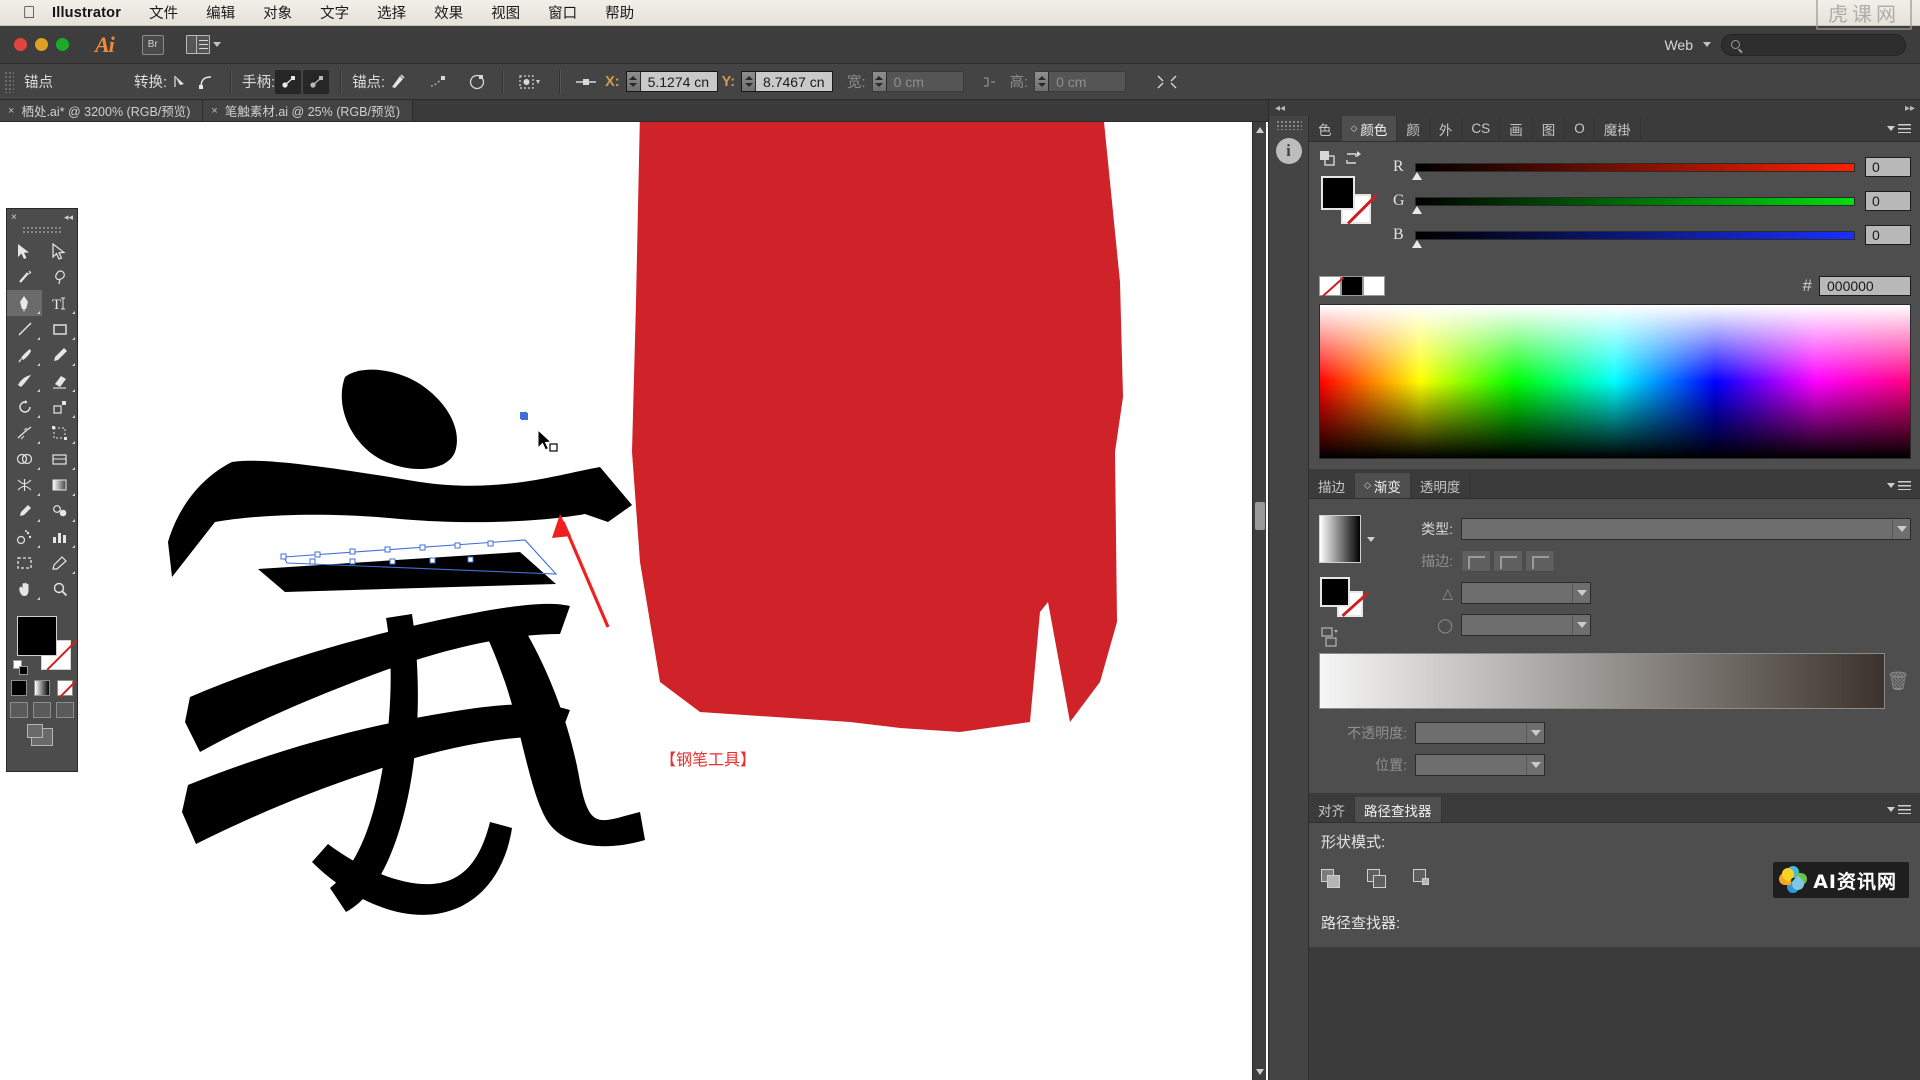  I want to click on scroll-up-icon, so click(1260, 130).